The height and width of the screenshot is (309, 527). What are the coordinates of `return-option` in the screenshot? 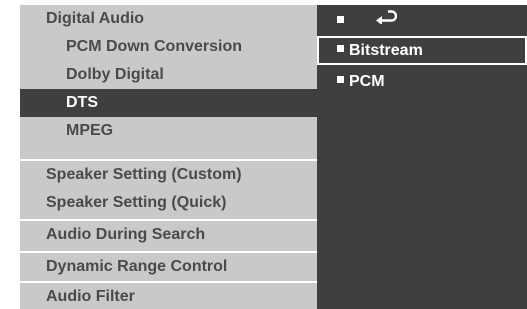 It's located at (422, 21).